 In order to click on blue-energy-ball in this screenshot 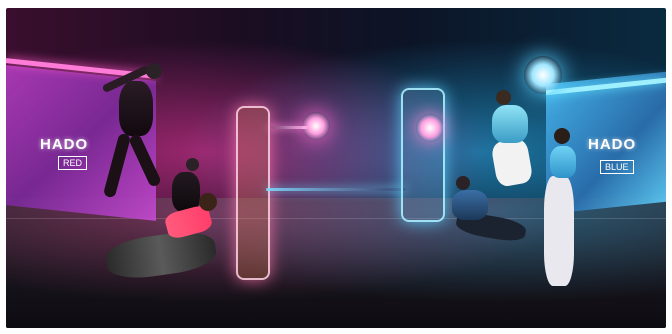, I will do `click(543, 75)`.